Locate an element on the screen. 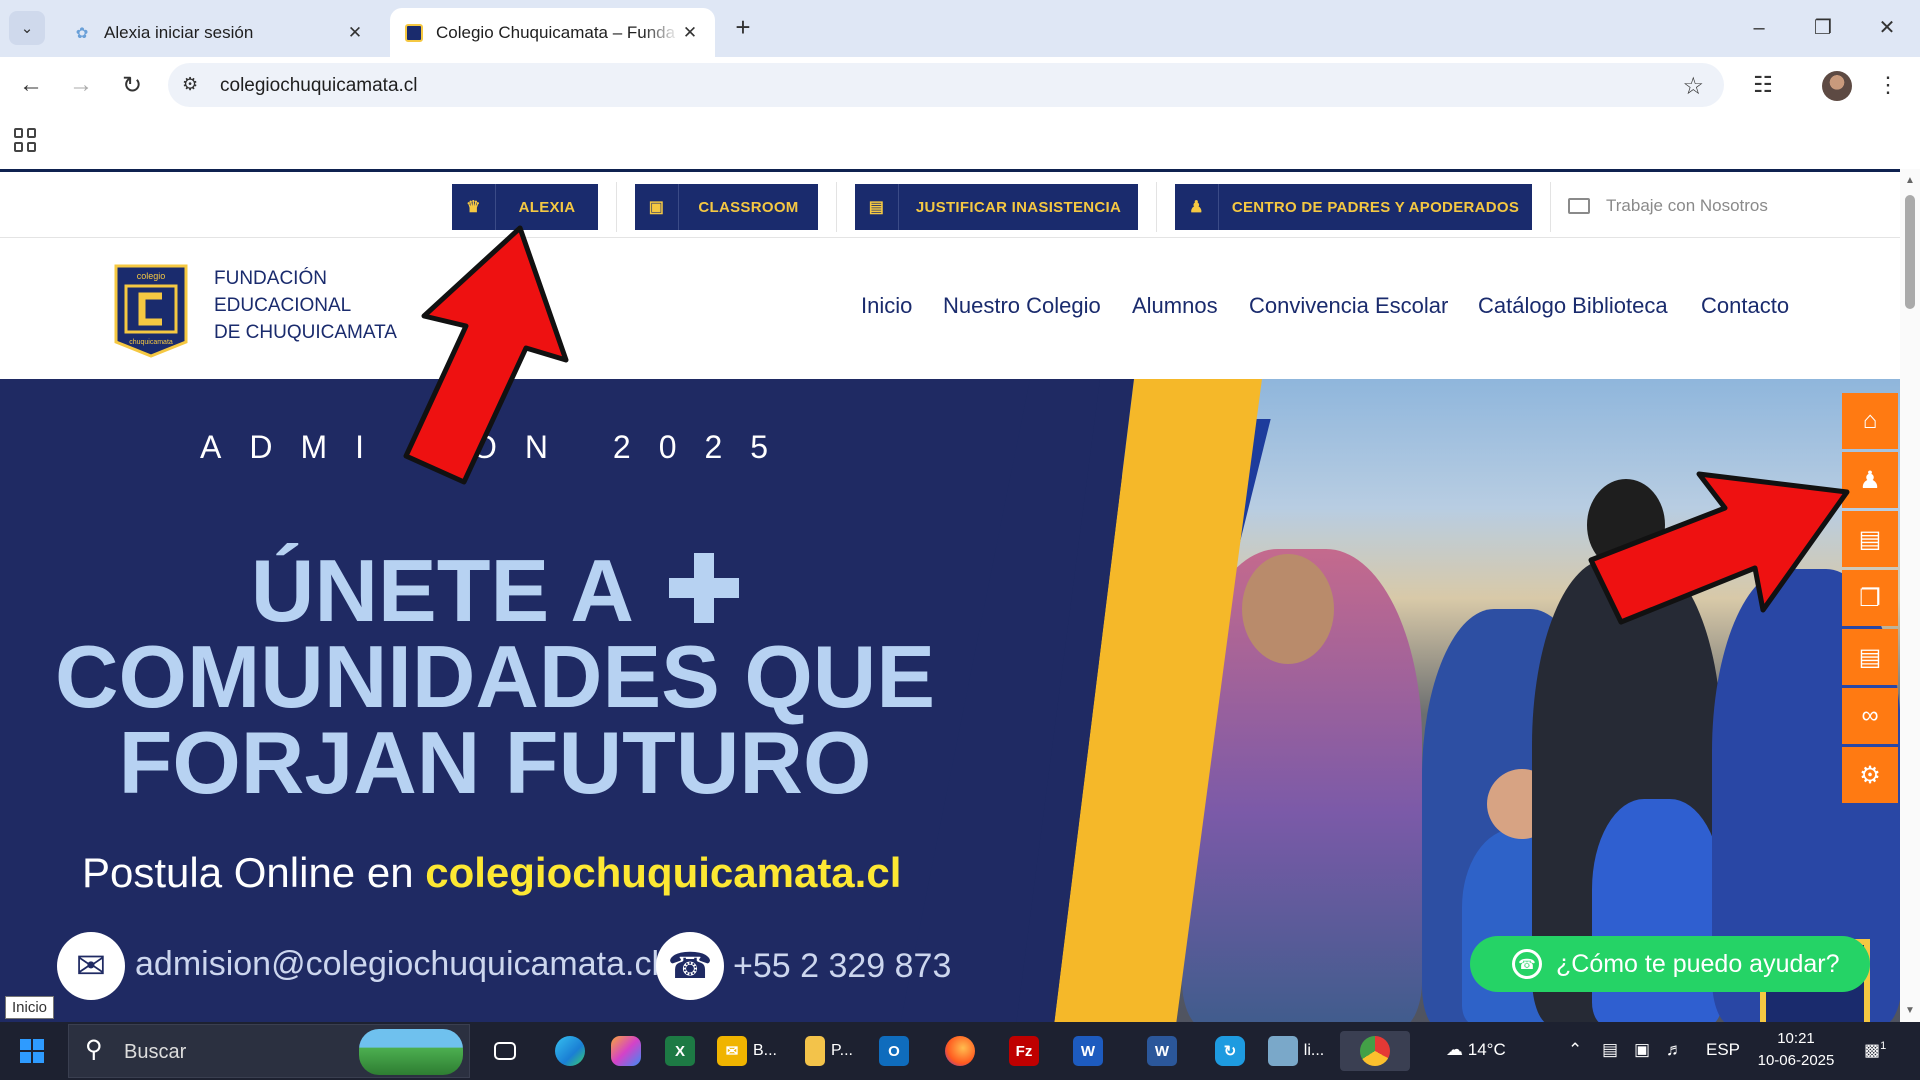 This screenshot has width=1920, height=1080. firefox-icon is located at coordinates (960, 1051).